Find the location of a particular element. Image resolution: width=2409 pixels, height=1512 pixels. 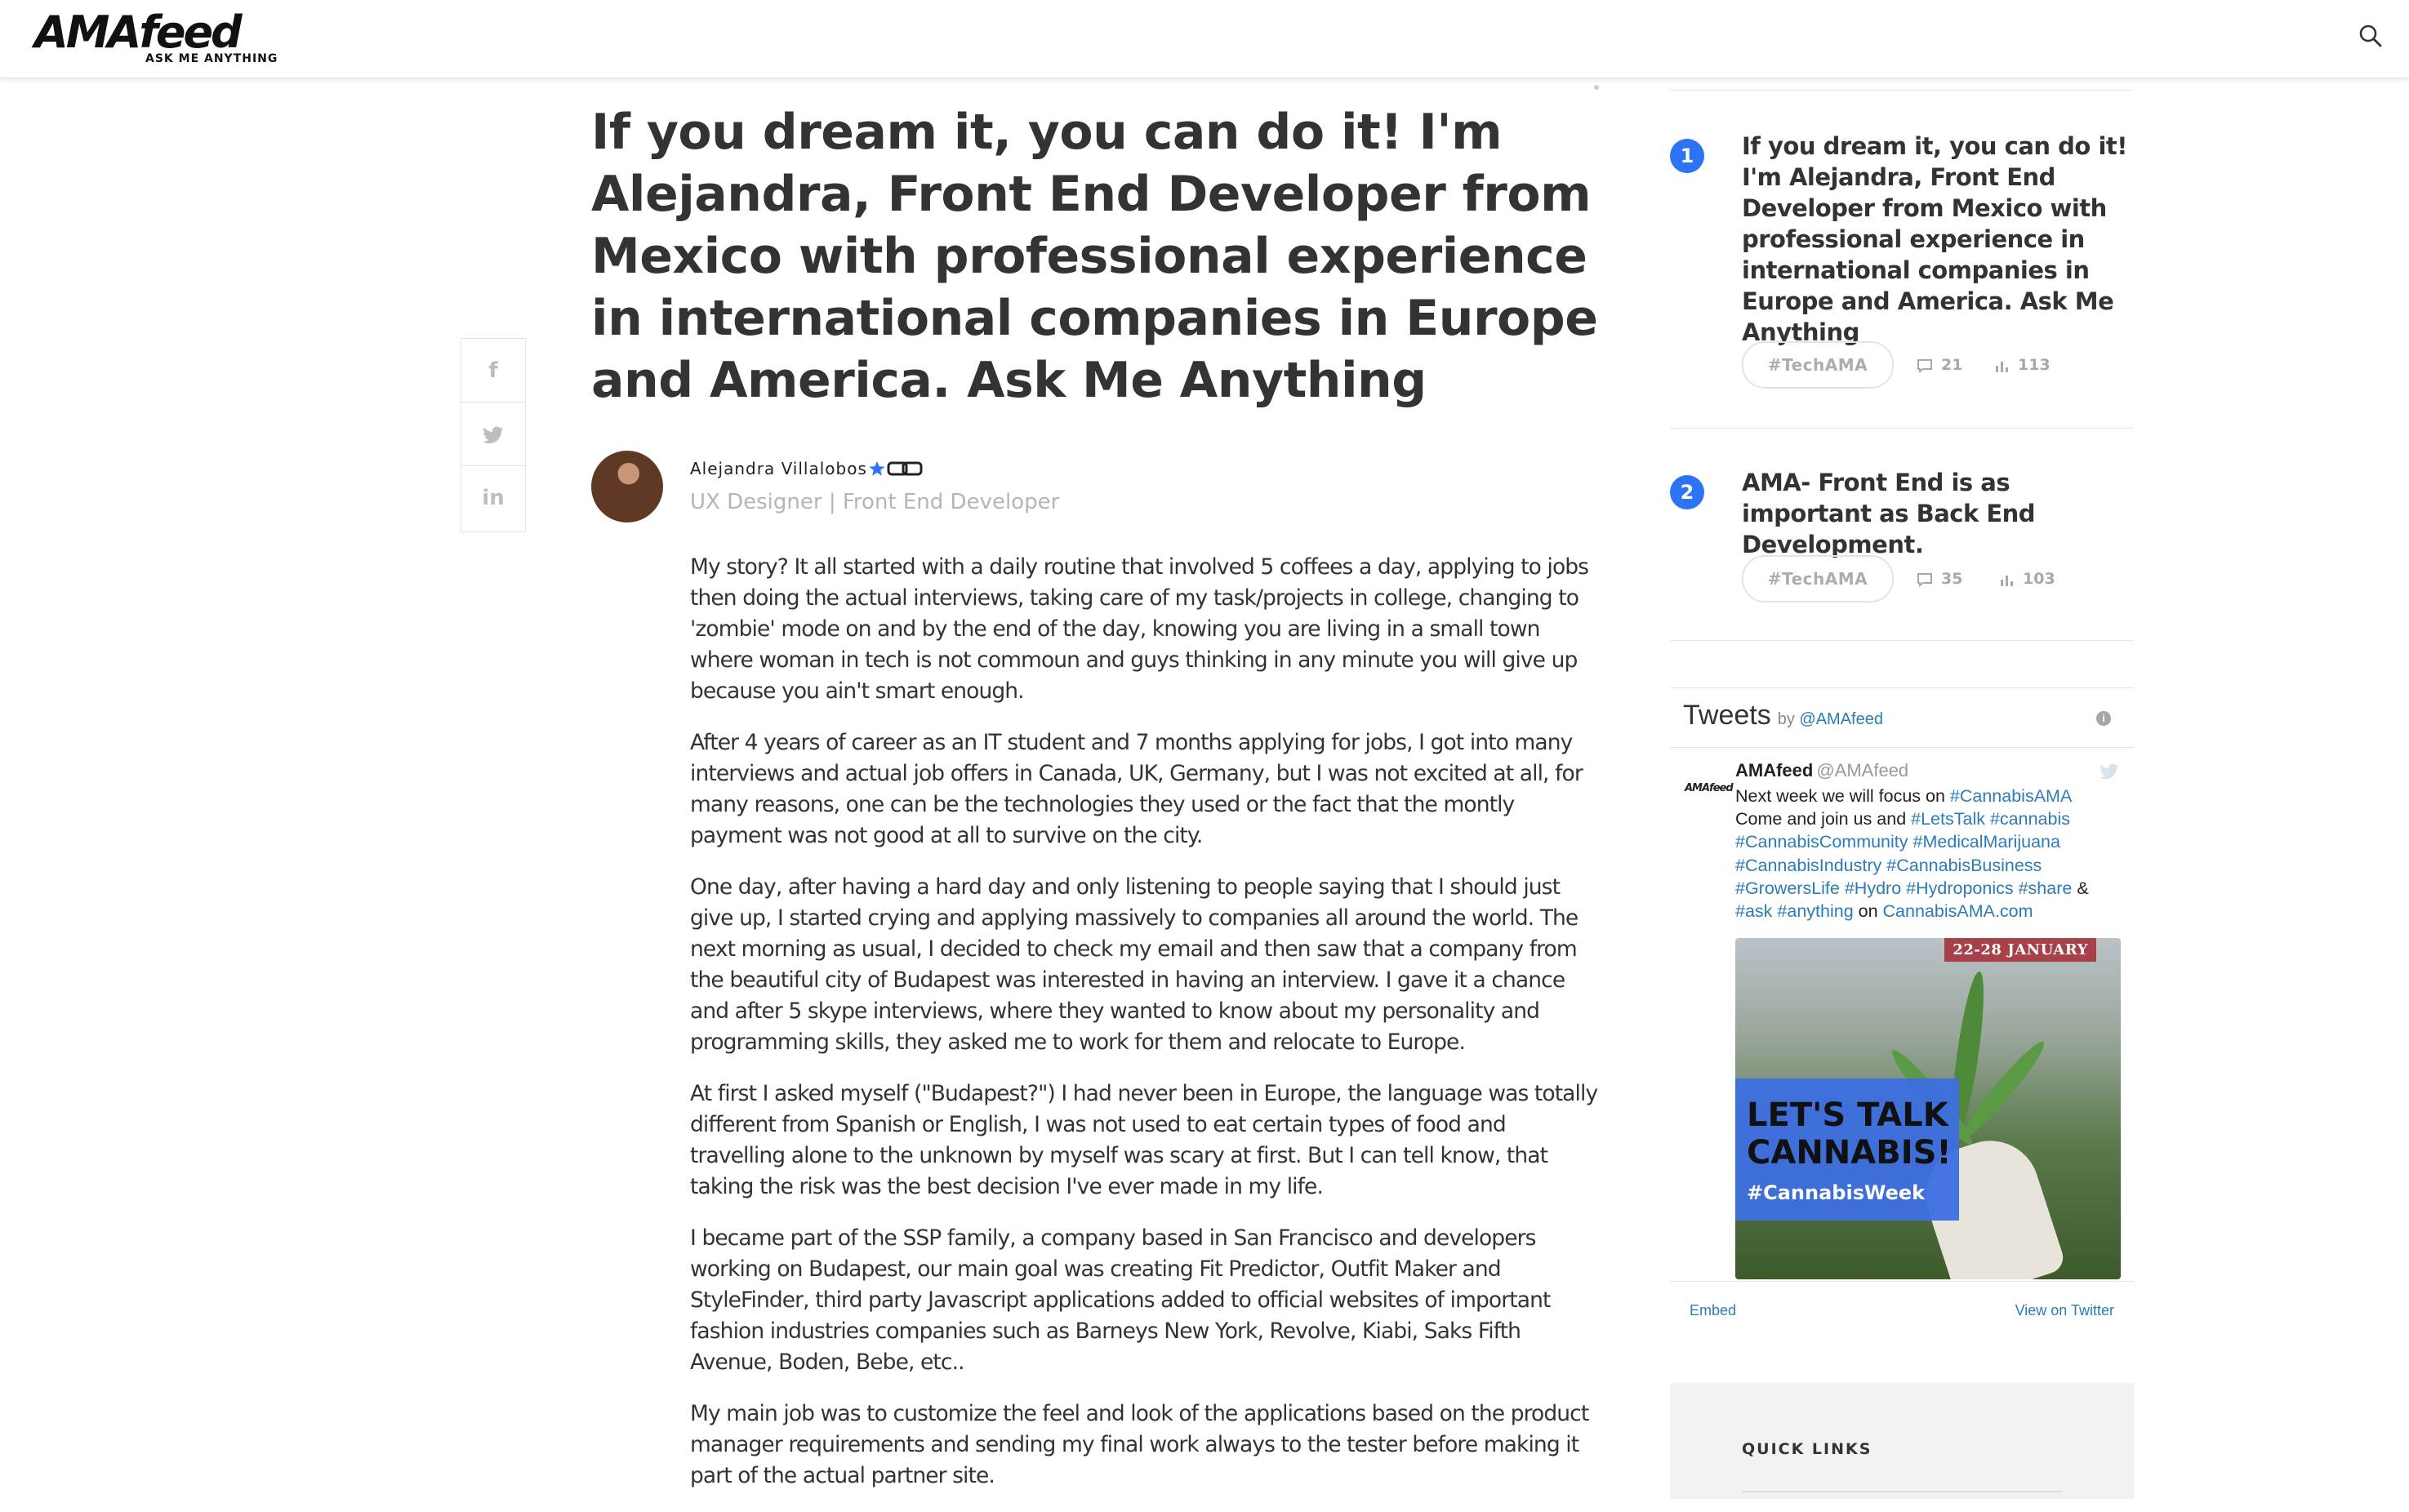

share-bar: f in is located at coordinates (494, 435).